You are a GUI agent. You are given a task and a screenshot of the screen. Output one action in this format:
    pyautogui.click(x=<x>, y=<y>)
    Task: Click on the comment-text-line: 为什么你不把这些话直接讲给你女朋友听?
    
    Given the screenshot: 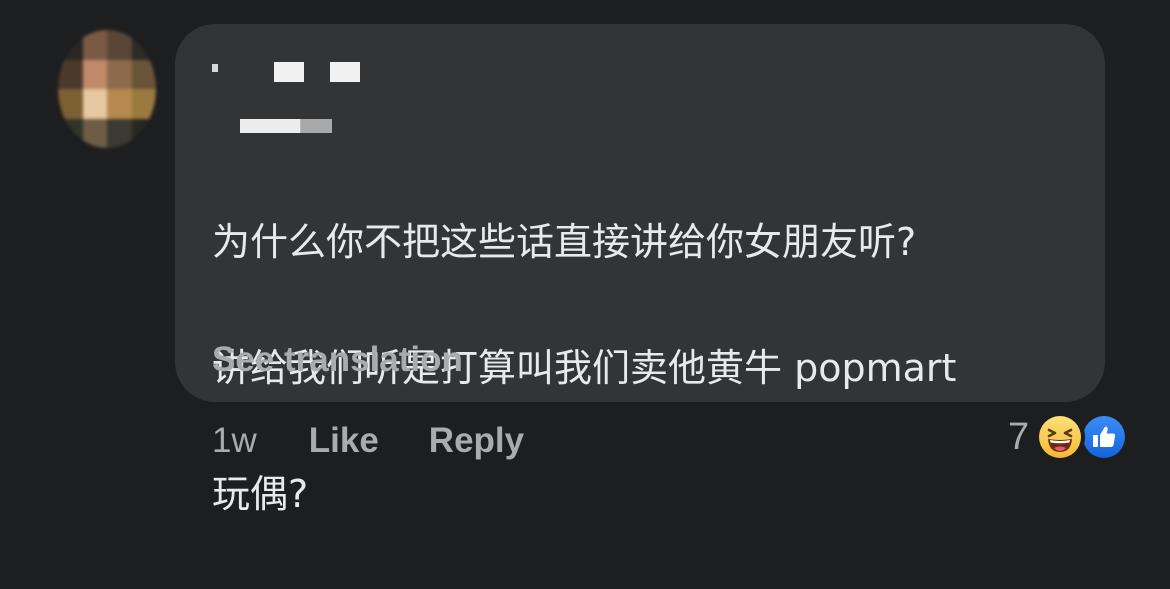 What is the action you would take?
    pyautogui.click(x=564, y=242)
    